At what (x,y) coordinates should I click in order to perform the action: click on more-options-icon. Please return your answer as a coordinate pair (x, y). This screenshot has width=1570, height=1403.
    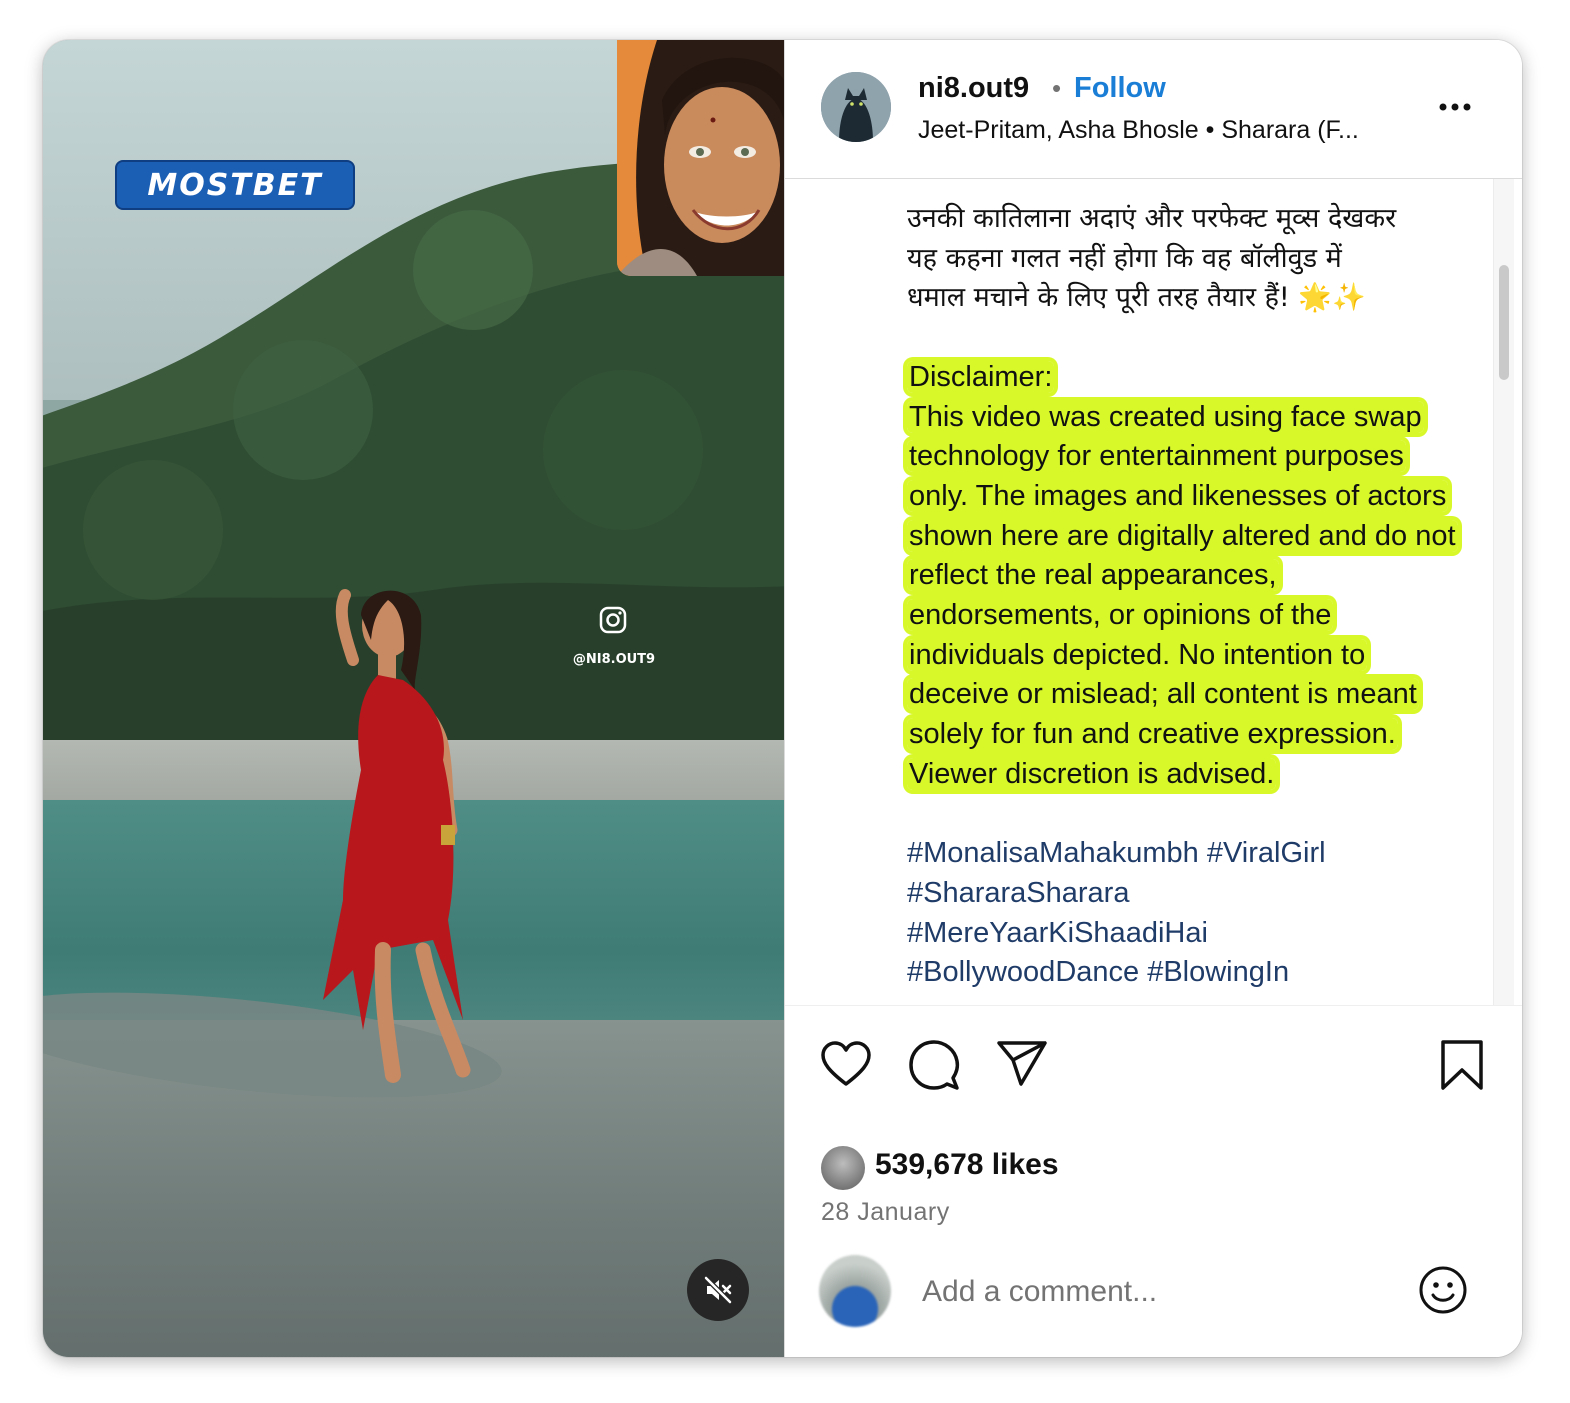
    Looking at the image, I should click on (1455, 107).